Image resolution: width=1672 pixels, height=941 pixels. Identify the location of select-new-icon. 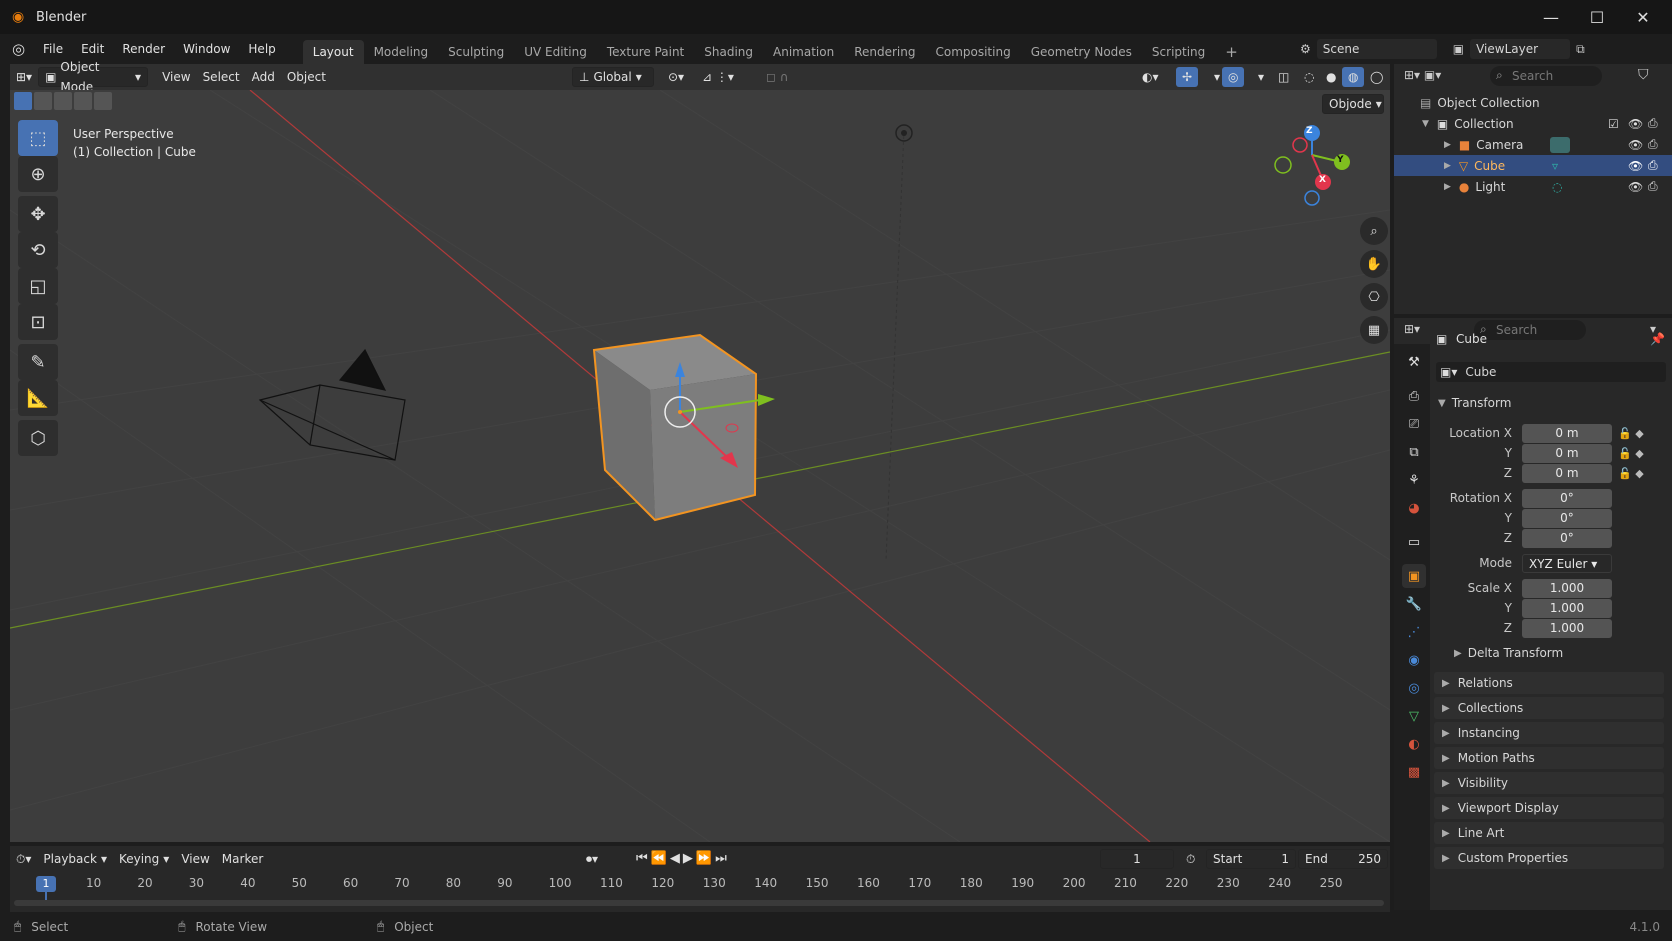
(23, 101).